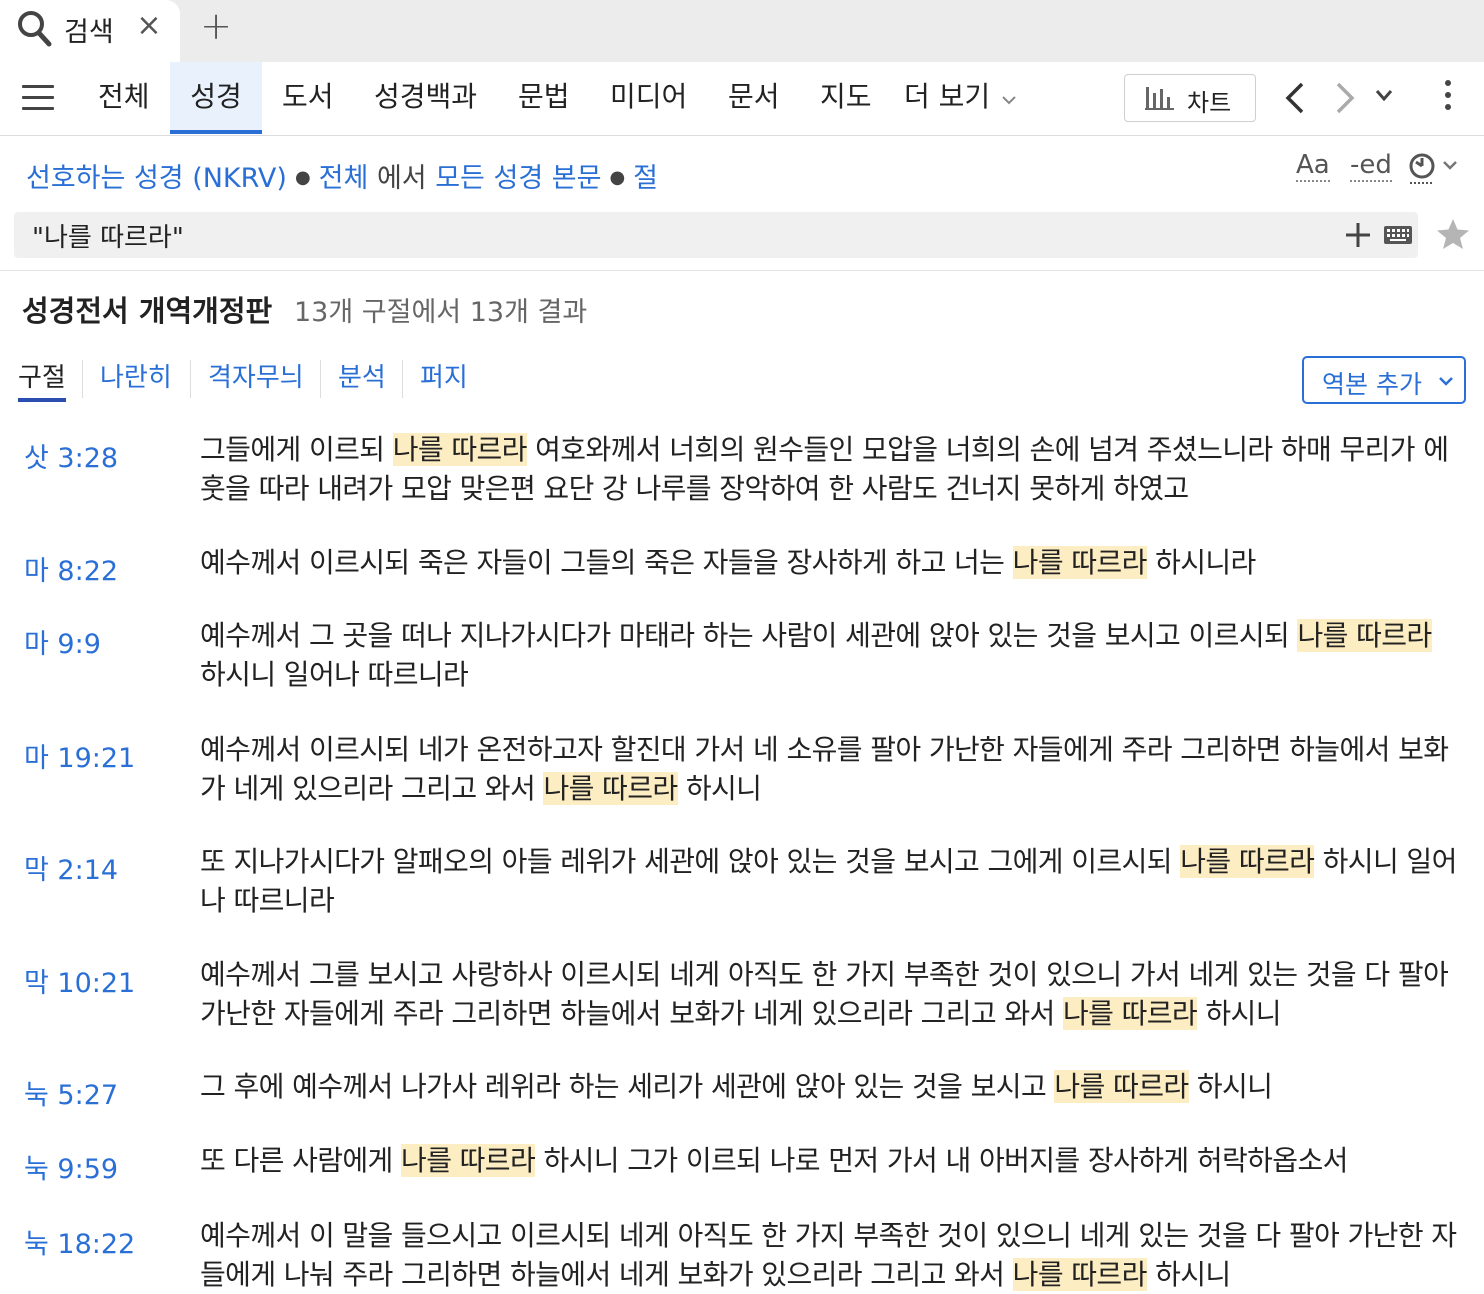 The width and height of the screenshot is (1484, 1294). Describe the element at coordinates (71, 867) in the screenshot. I see `verse-reference: 막 2:14` at that location.